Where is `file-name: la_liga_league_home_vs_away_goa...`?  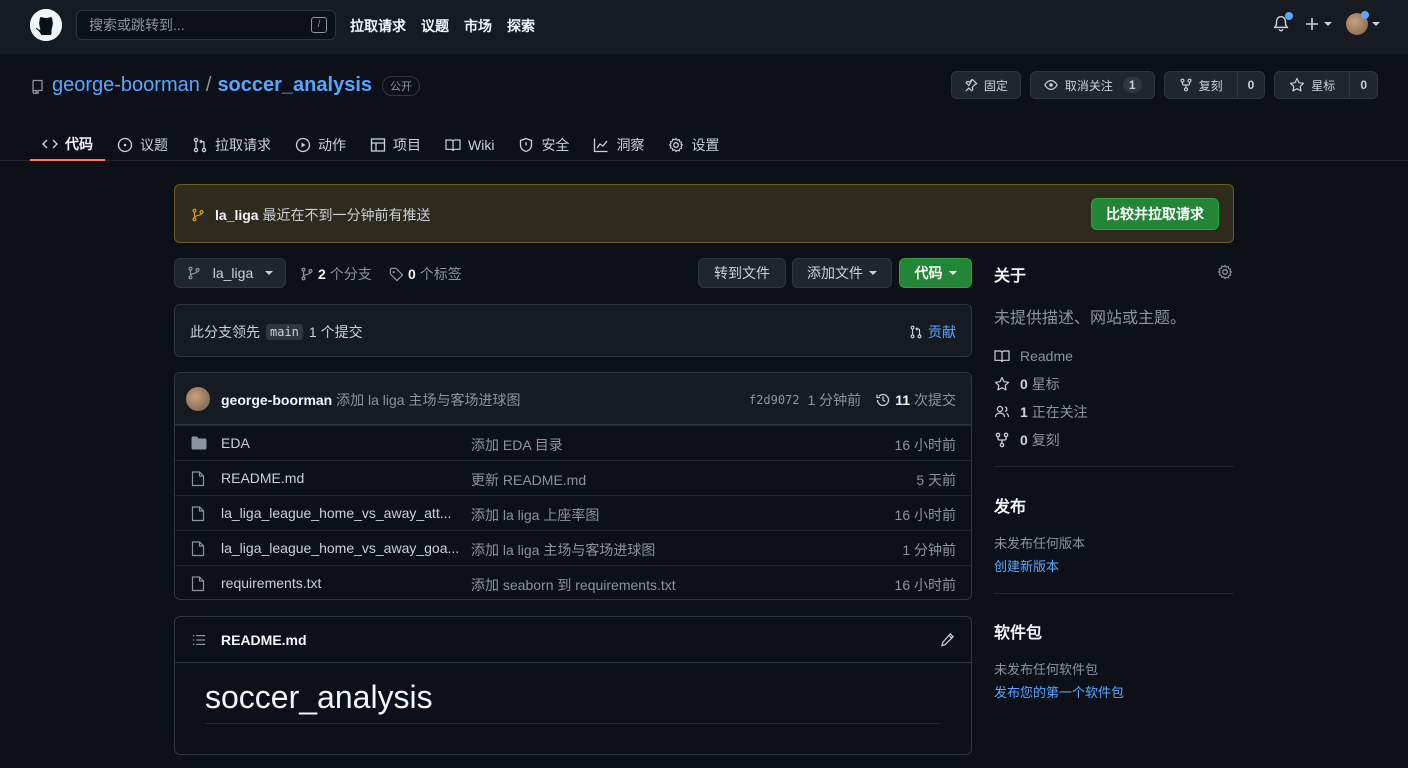
file-name: la_liga_league_home_vs_away_goa... is located at coordinates (343, 548).